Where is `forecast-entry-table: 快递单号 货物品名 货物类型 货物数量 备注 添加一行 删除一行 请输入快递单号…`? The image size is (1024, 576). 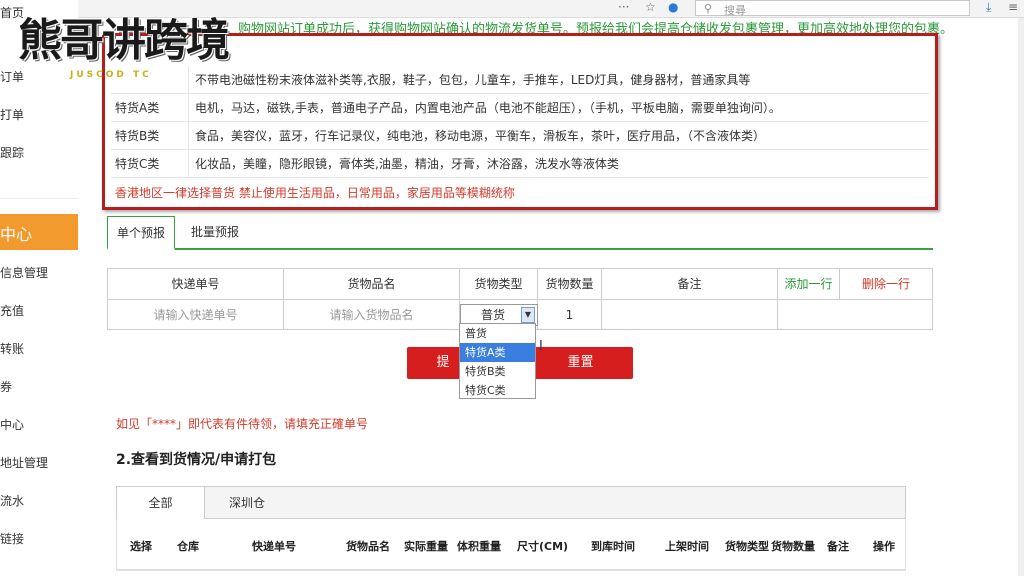 forecast-entry-table: 快递单号 货物品名 货物类型 货物数量 备注 添加一行 删除一行 请输入快递单号… is located at coordinates (520, 299).